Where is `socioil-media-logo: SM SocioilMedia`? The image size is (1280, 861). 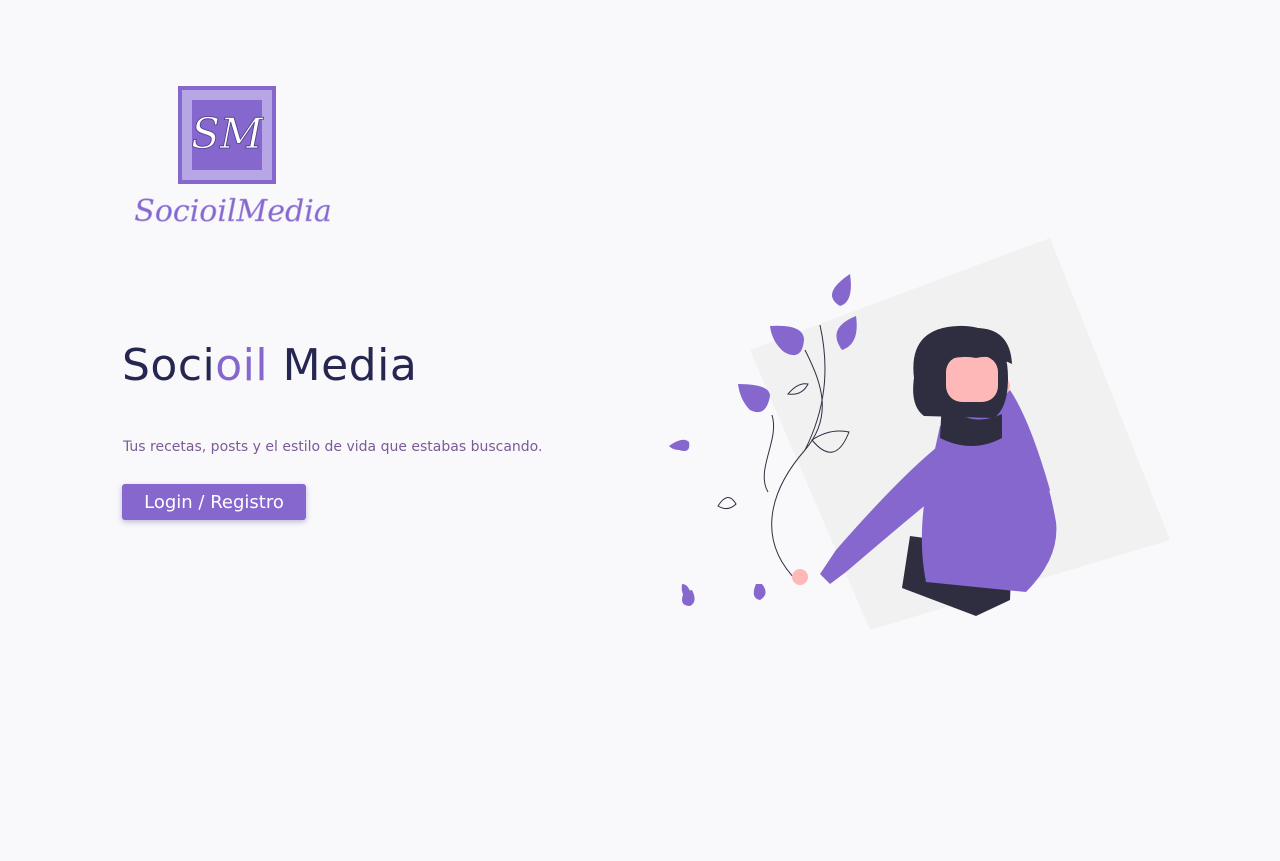 socioil-media-logo: SM SocioilMedia is located at coordinates (233, 157).